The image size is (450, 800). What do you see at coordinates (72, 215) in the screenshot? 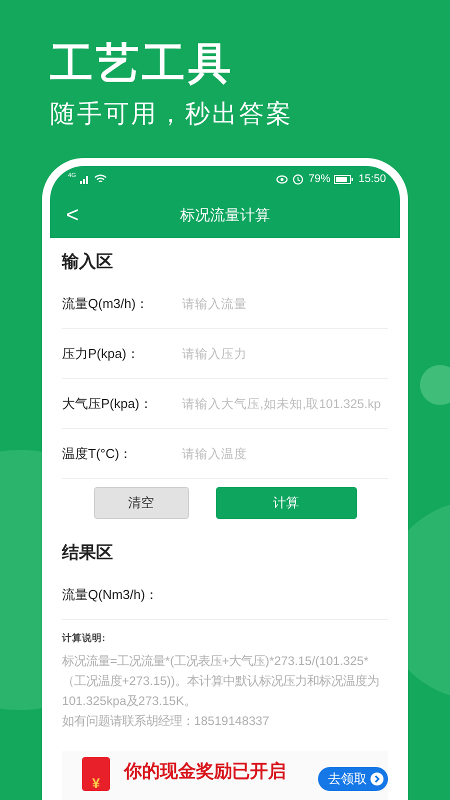
I see `back-button: <` at bounding box center [72, 215].